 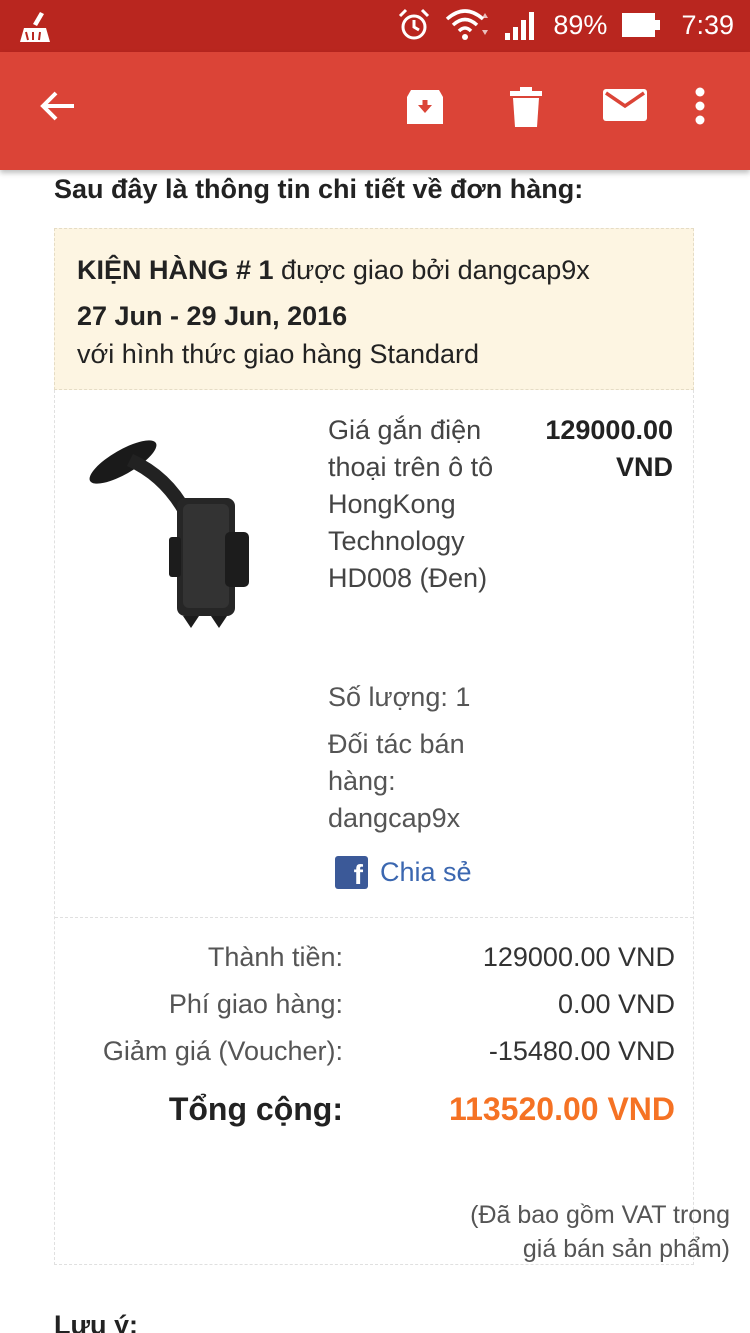 What do you see at coordinates (212, 316) in the screenshot?
I see `delivery-date-range: 27 Jun - 29 Jun, 2016` at bounding box center [212, 316].